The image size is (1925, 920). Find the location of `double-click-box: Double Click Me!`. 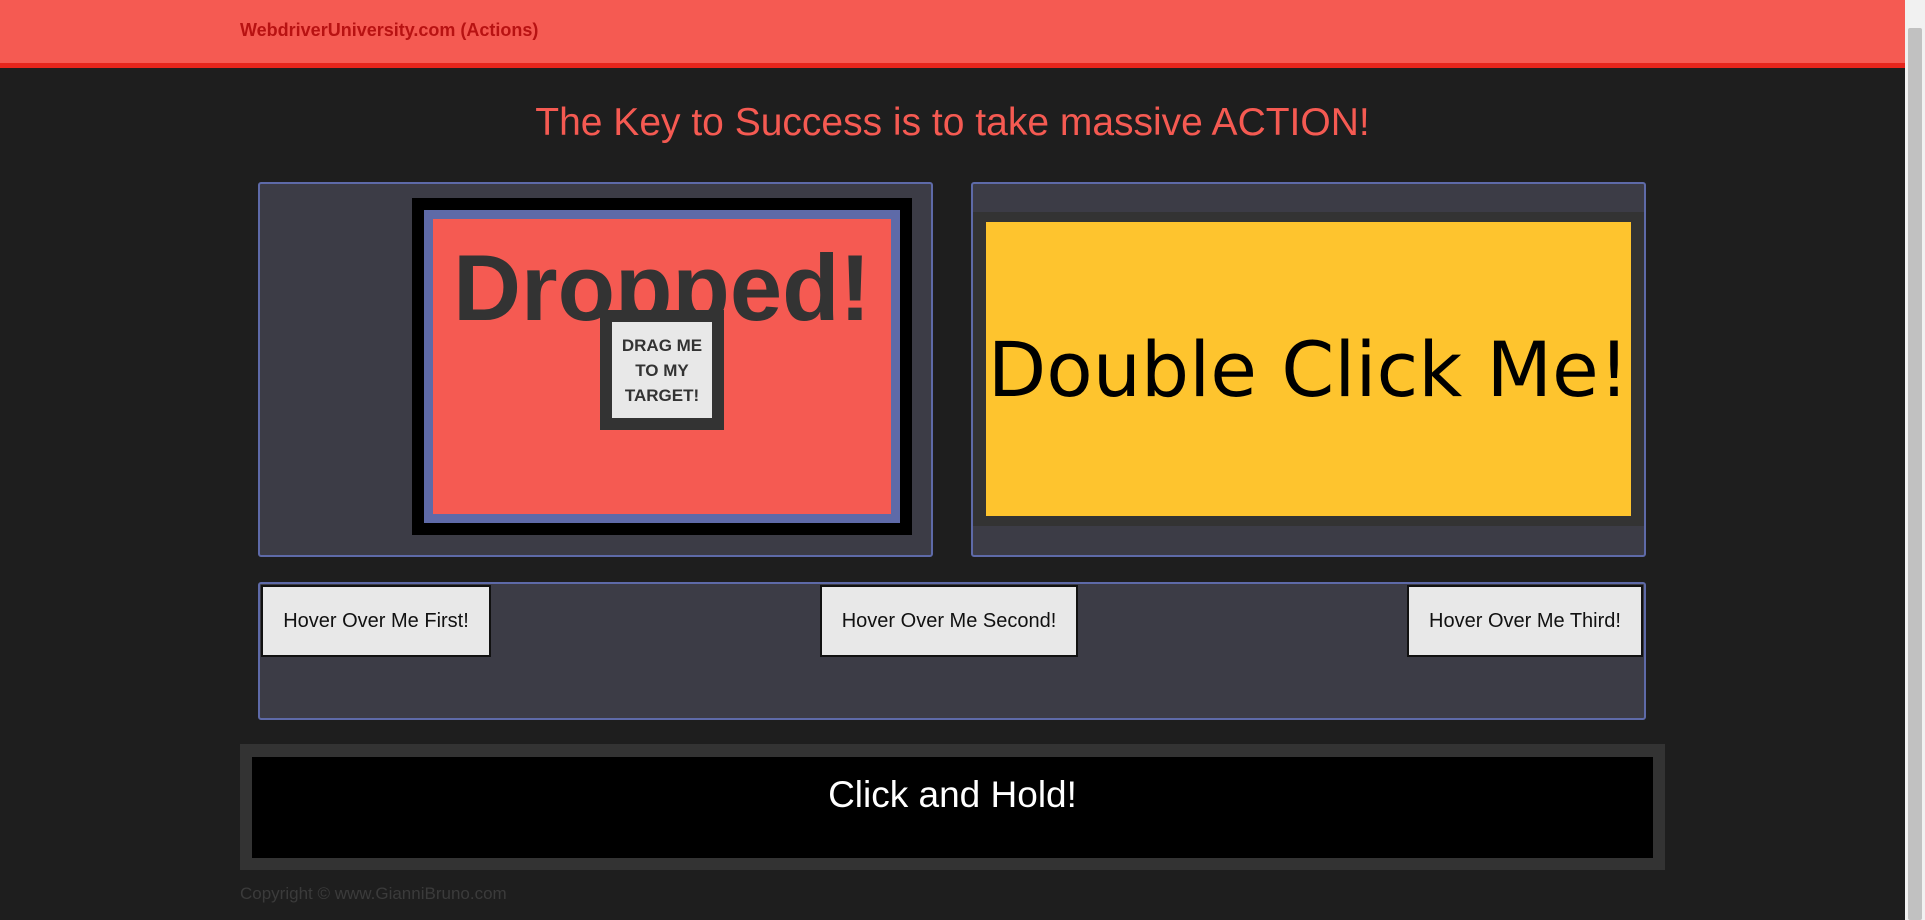

double-click-box: Double Click Me! is located at coordinates (1308, 369).